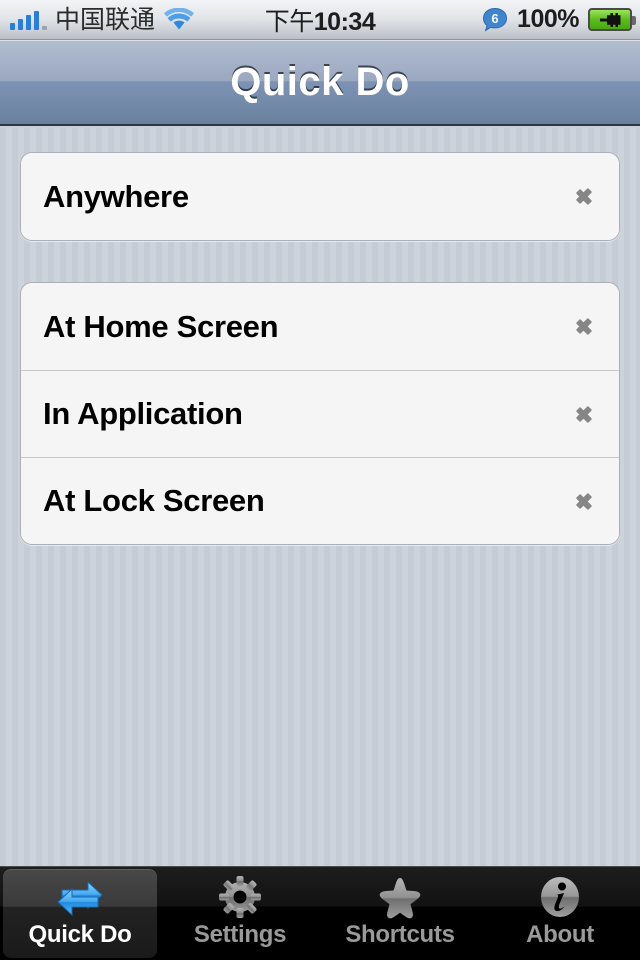  I want to click on table-row-at-lock-screen: At Lock Screen, so click(320, 500).